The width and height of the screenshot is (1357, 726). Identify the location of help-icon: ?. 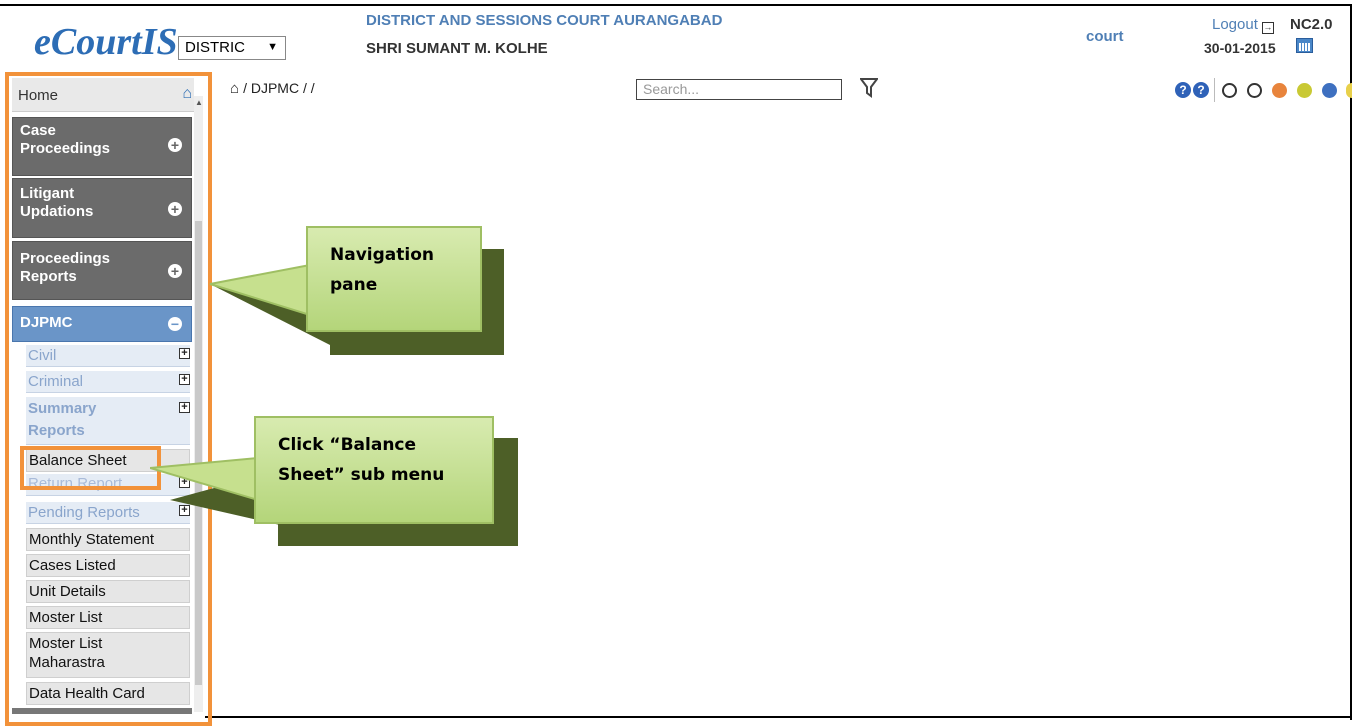
(1183, 90).